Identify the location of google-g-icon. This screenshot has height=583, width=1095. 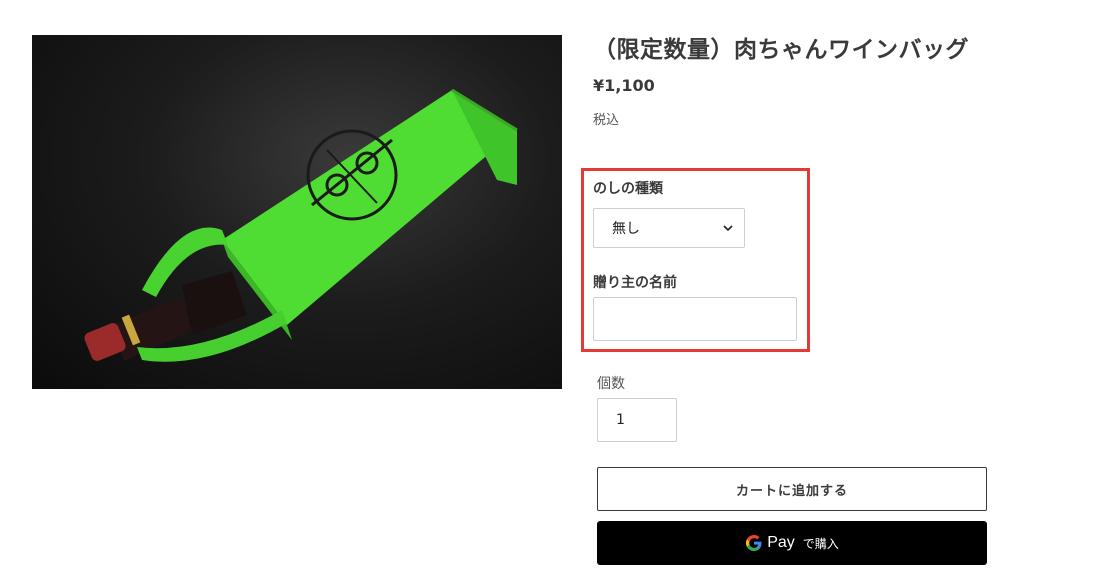
(754, 543).